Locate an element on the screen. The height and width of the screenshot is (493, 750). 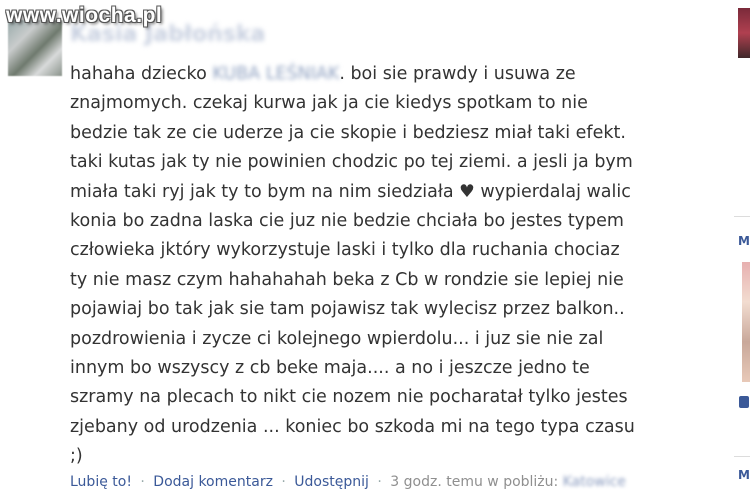
site-watermark: www.wiocha.pl is located at coordinates (84, 15).